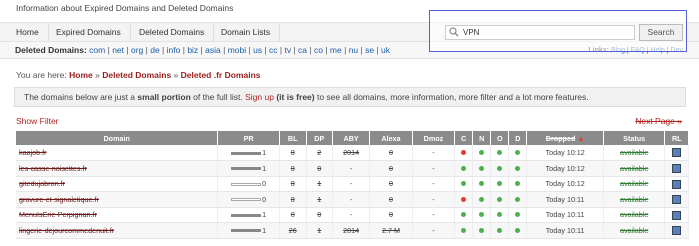 Image resolution: width=699 pixels, height=246 pixels. What do you see at coordinates (369, 50) in the screenshot?
I see `tld-link-se: se` at bounding box center [369, 50].